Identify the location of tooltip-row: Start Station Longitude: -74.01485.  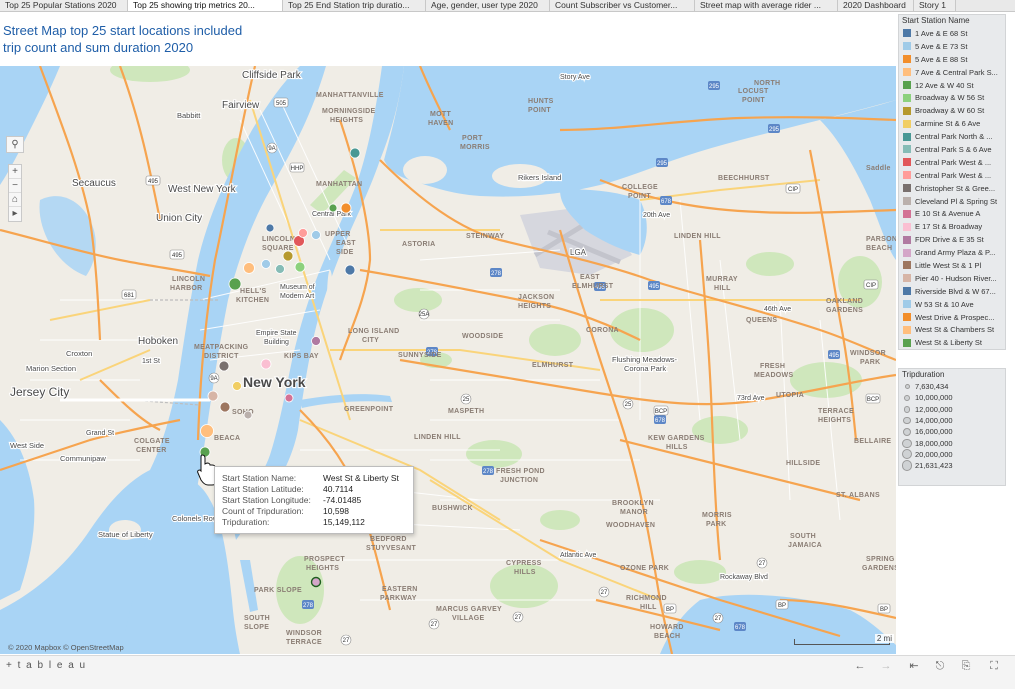
(314, 500).